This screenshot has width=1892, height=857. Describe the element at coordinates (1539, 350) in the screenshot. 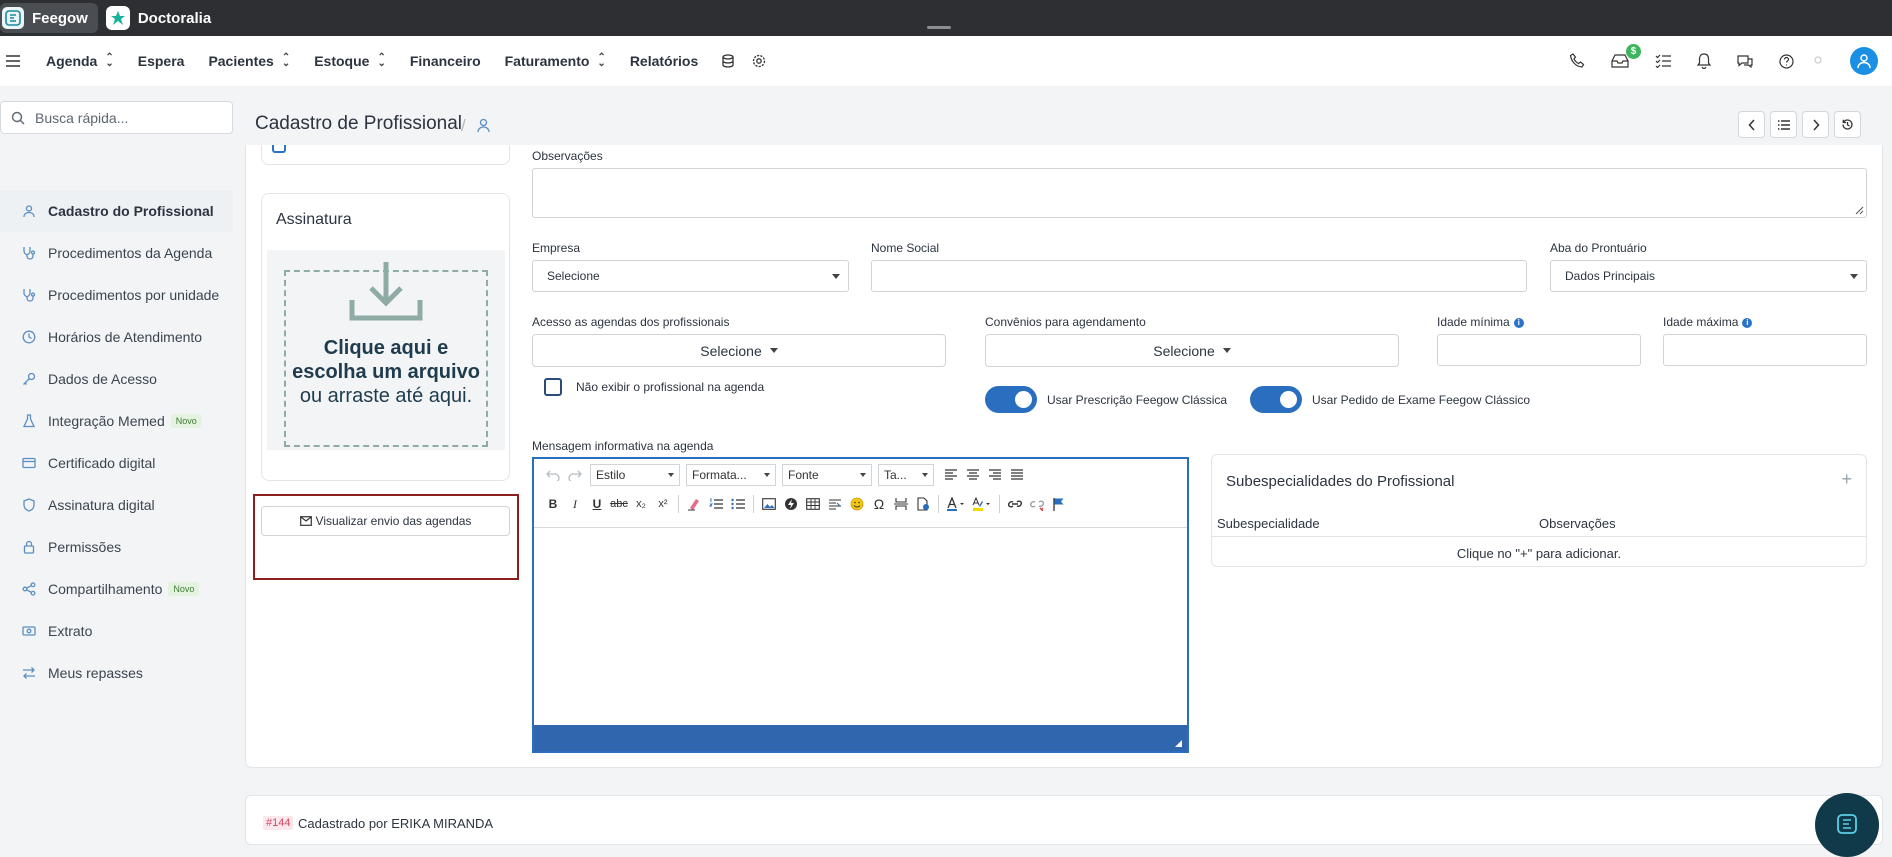

I see `idade-minima-input` at that location.